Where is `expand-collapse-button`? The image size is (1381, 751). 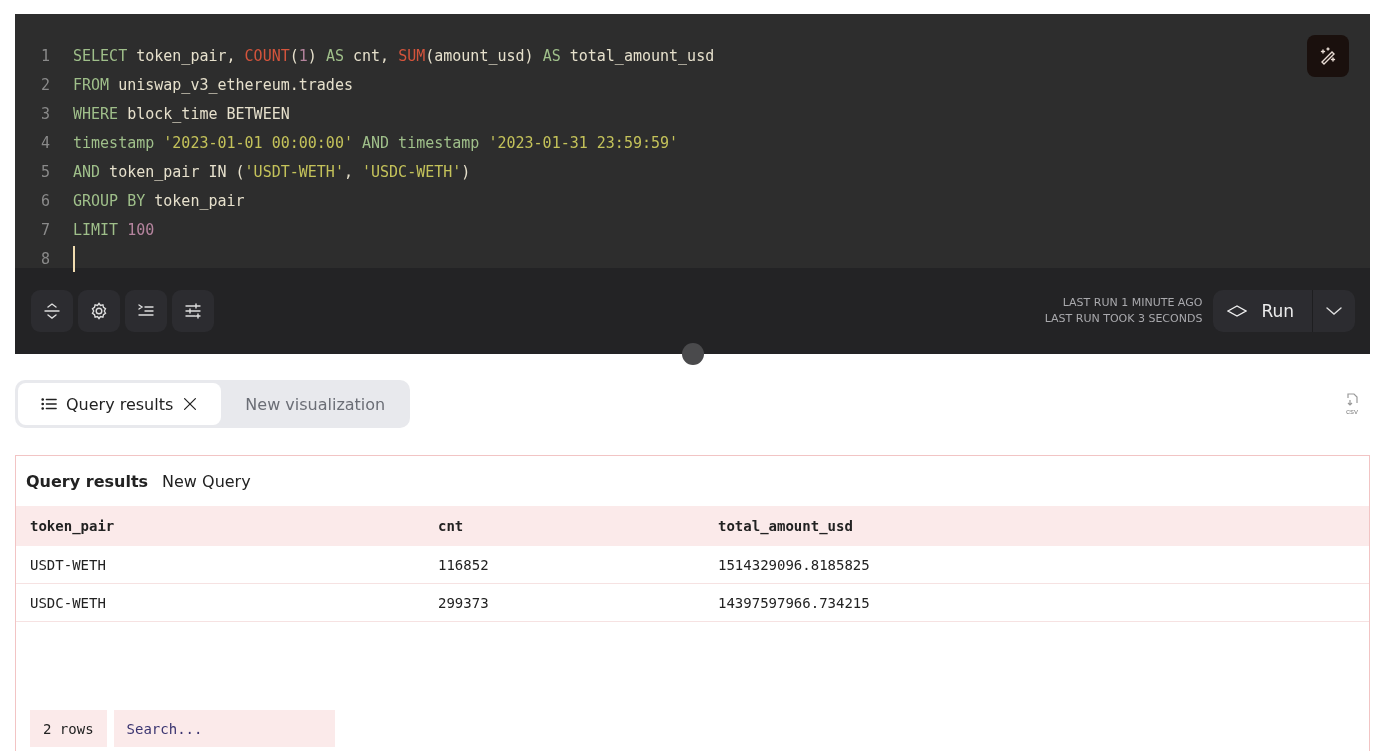 expand-collapse-button is located at coordinates (52, 311).